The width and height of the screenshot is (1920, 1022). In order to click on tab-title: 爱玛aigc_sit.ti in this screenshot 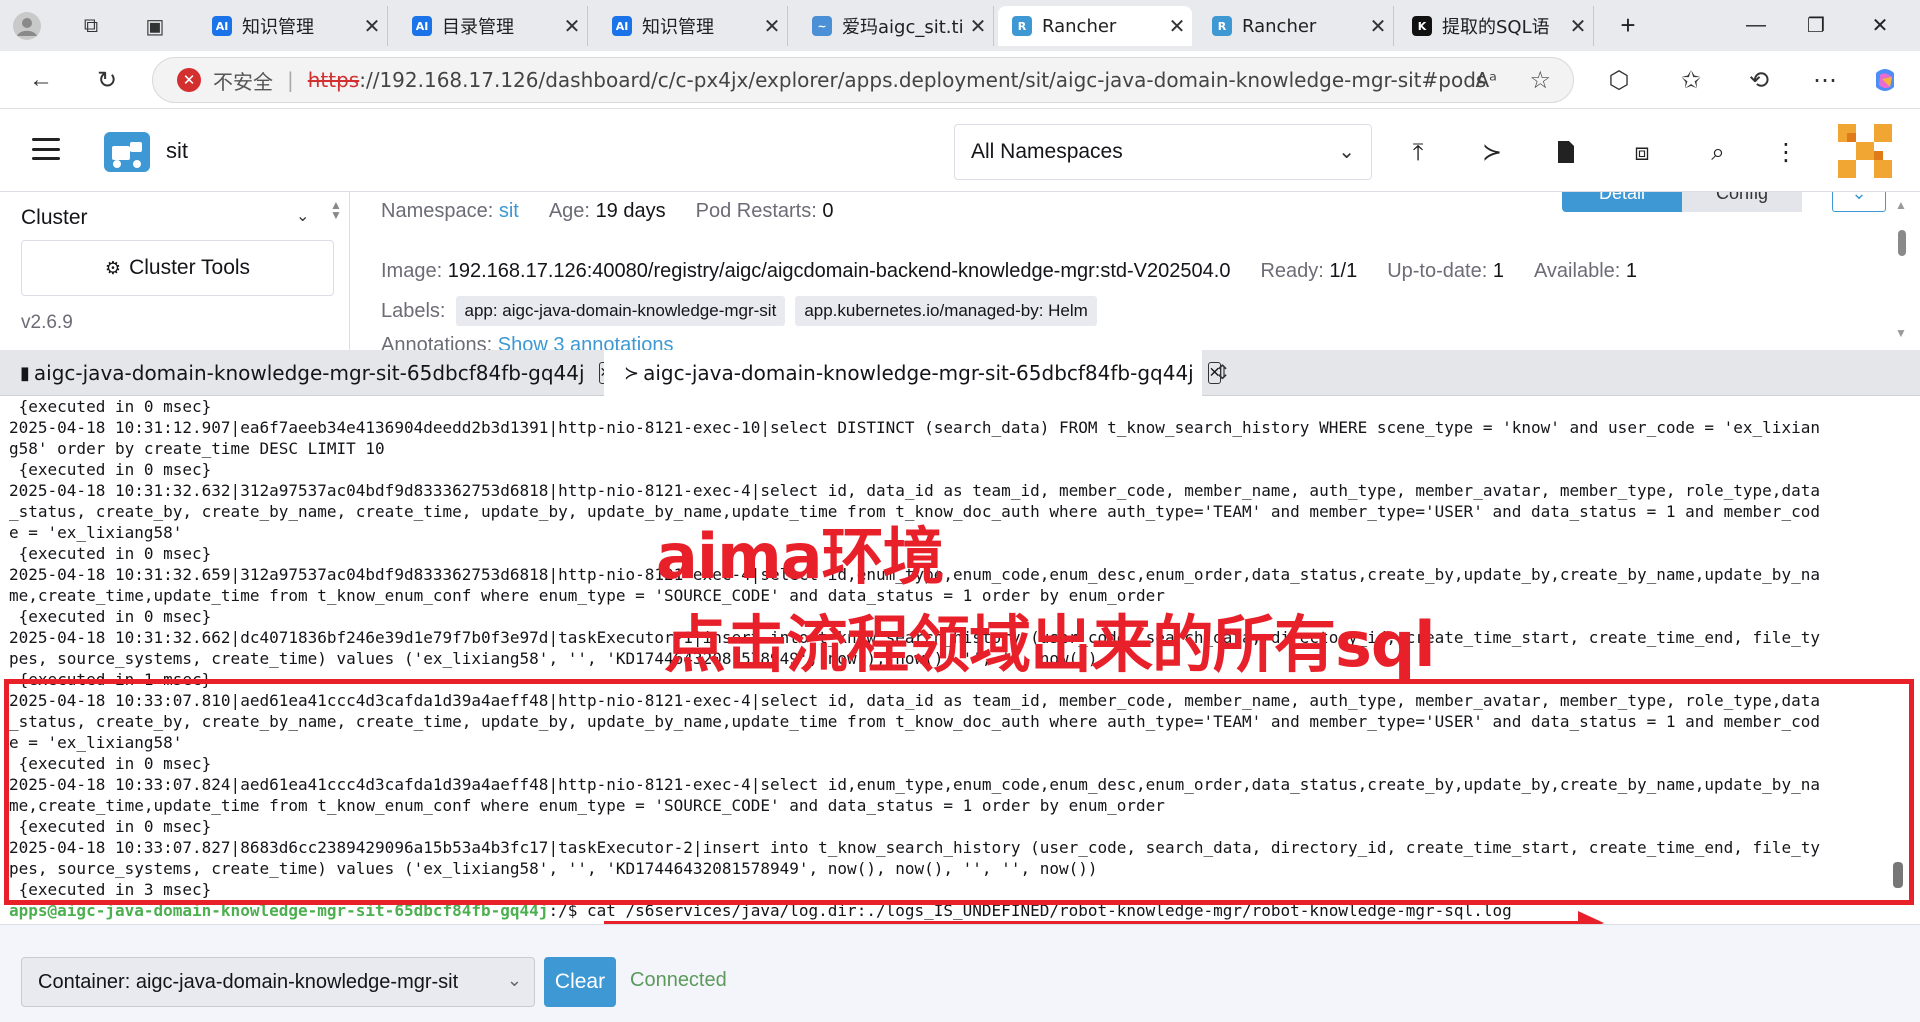, I will do `click(902, 27)`.